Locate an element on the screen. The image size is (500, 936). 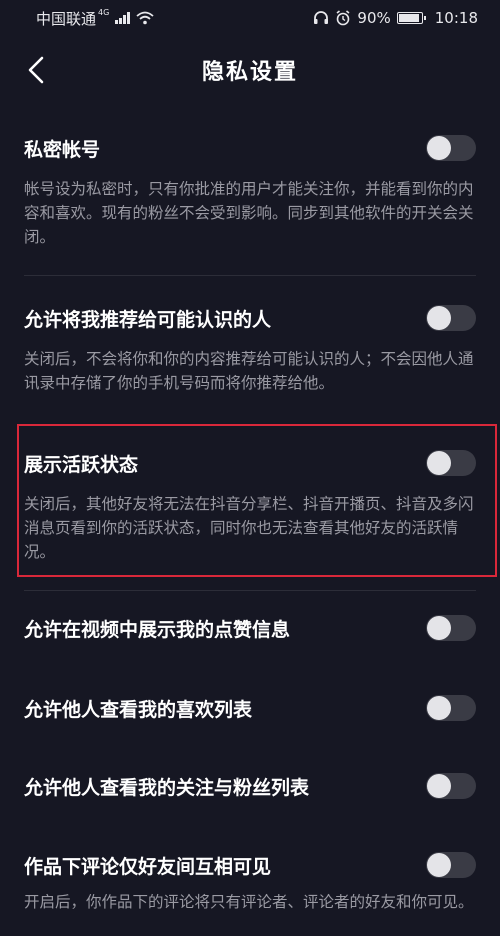
likes-list-visibility-toggle is located at coordinates (451, 708).